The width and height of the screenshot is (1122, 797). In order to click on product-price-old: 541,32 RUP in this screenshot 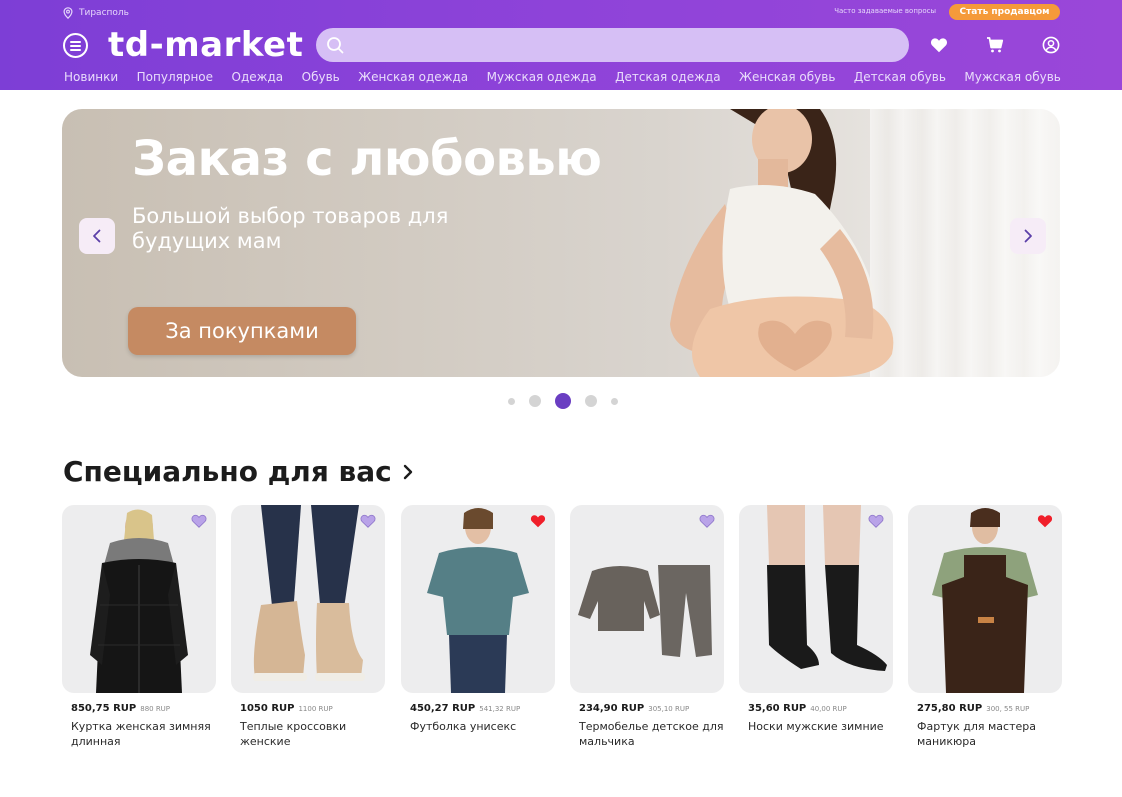, I will do `click(500, 709)`.